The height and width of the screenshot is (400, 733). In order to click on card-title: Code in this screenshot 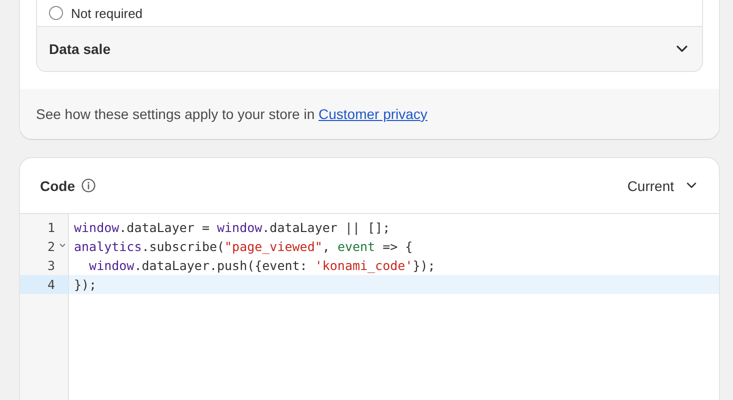, I will do `click(57, 186)`.